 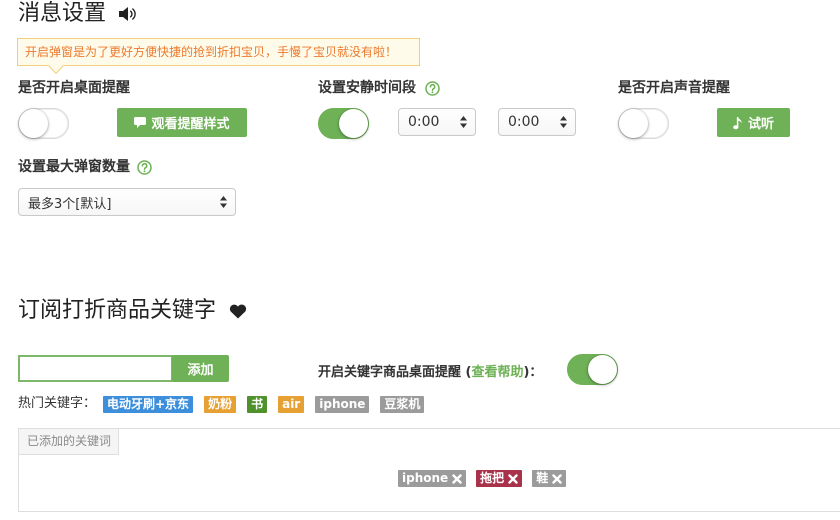 What do you see at coordinates (238, 311) in the screenshot?
I see `heart-icon` at bounding box center [238, 311].